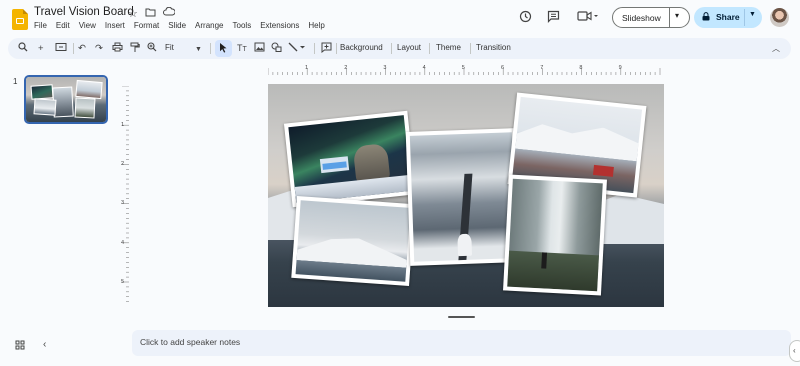  Describe the element at coordinates (297, 49) in the screenshot. I see `line-icon` at that location.